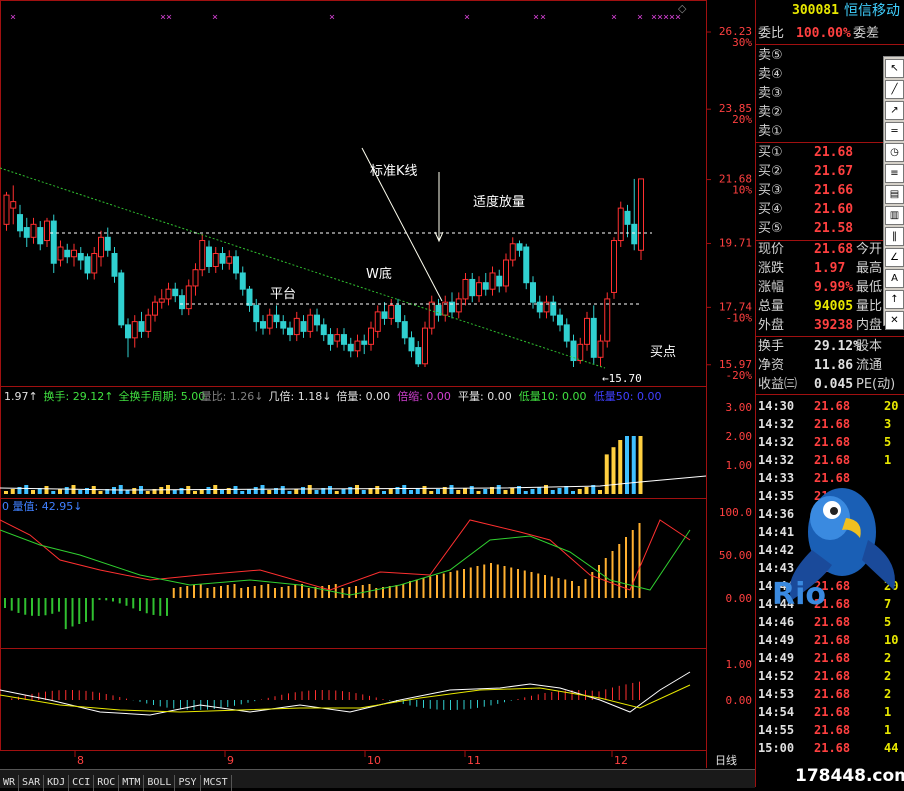 This screenshot has height=791, width=904. I want to click on text-tool-icon: A, so click(894, 278).